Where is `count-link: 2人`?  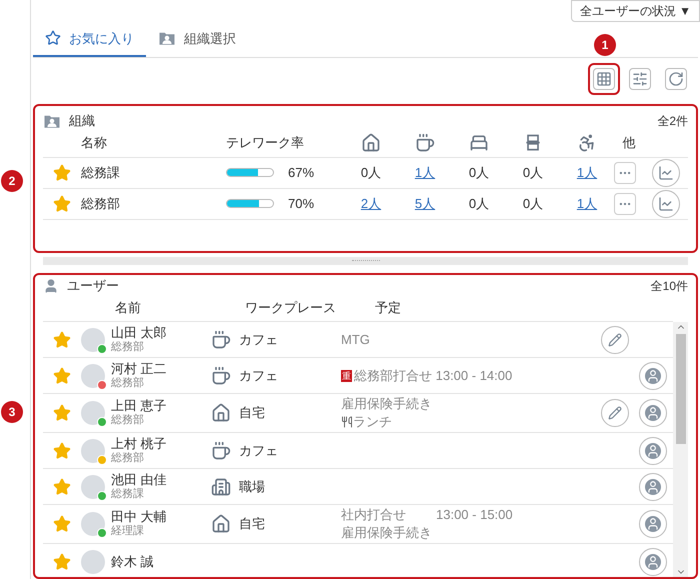
count-link: 2人 is located at coordinates (371, 204).